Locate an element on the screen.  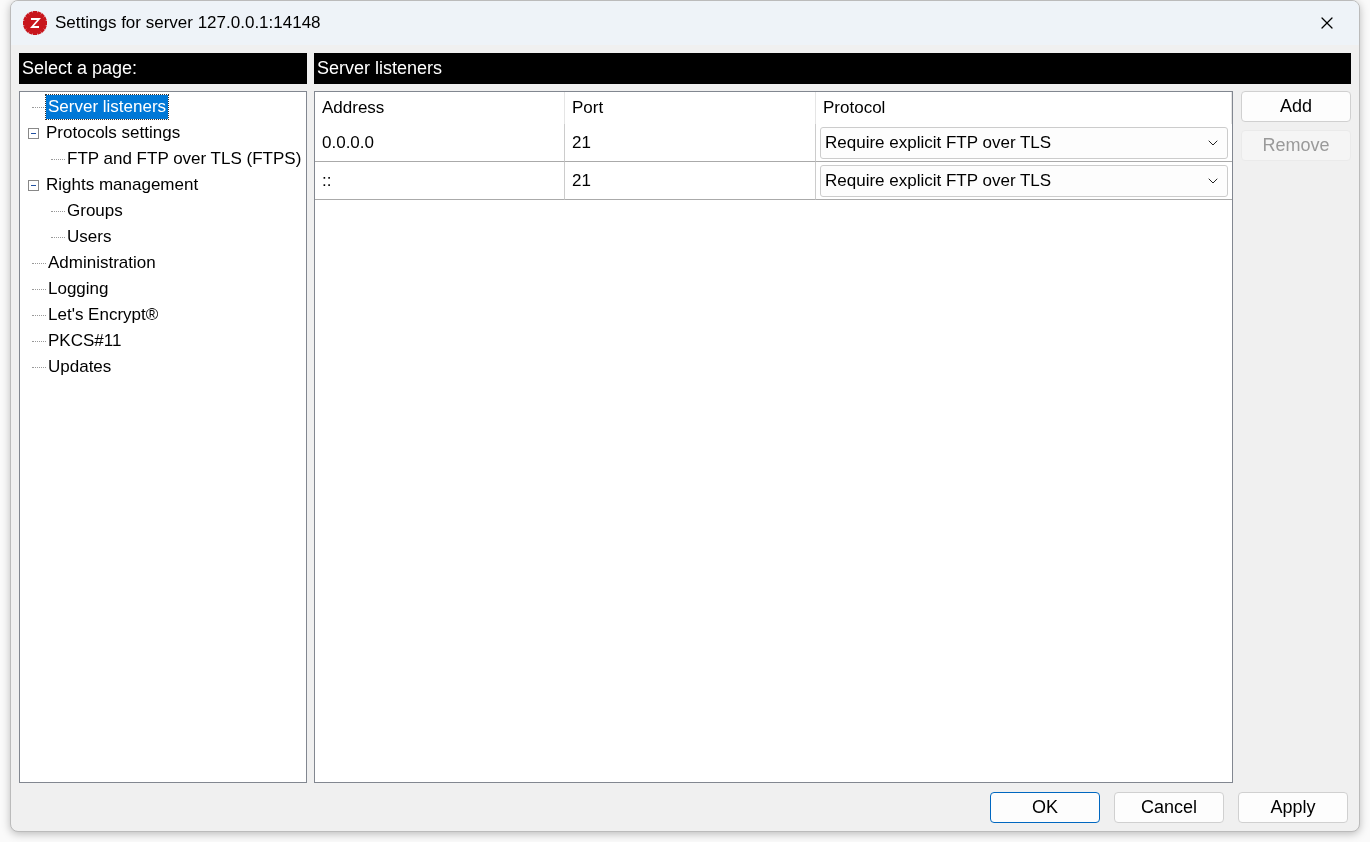
window-title: Settings for server 127.0.0.1:14148 is located at coordinates (188, 23).